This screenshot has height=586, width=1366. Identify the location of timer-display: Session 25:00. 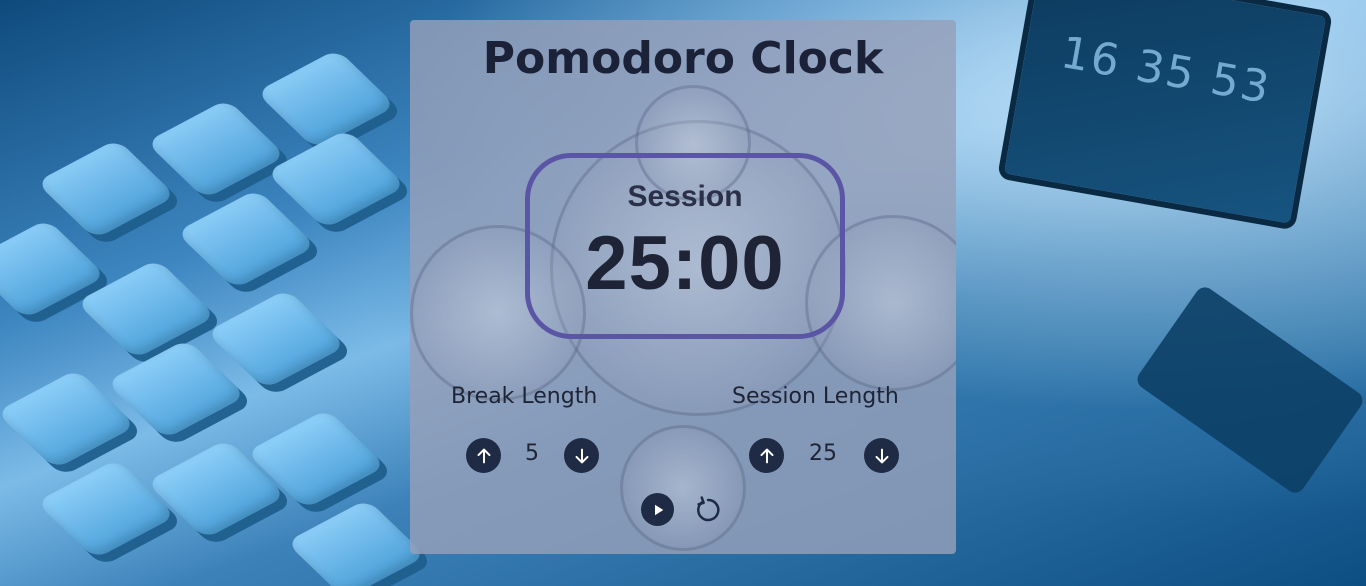
(685, 246).